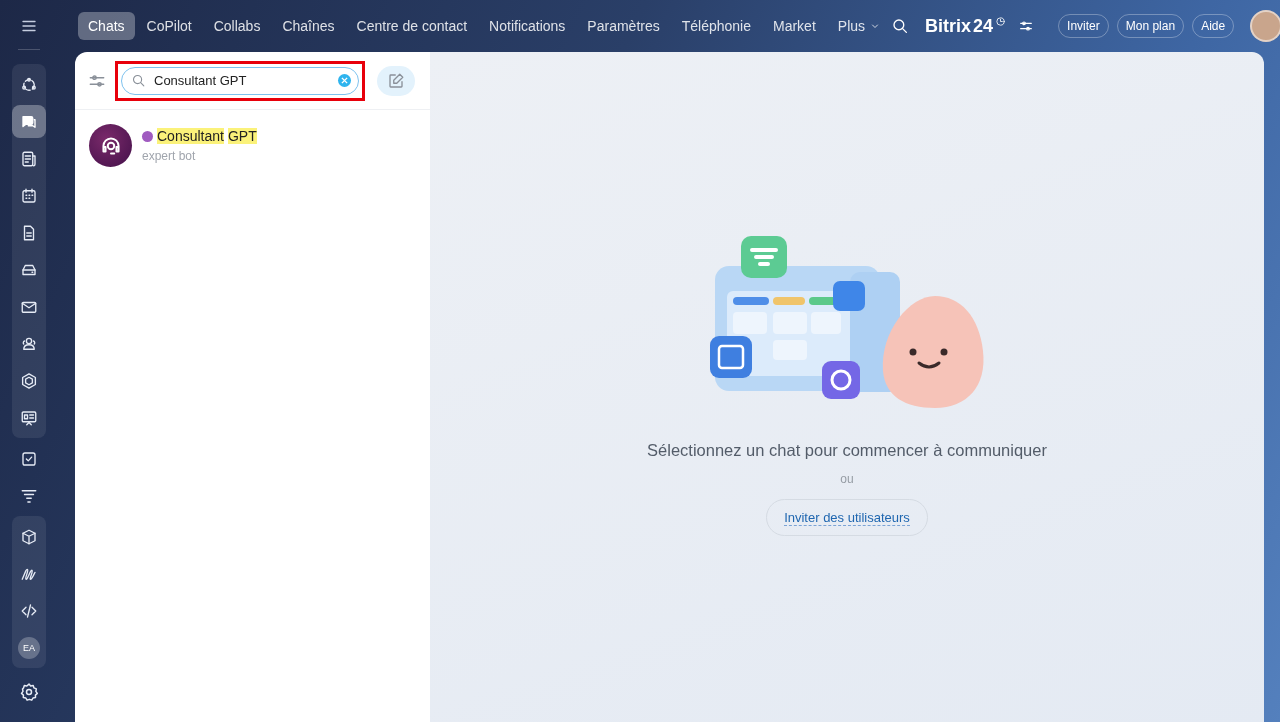 The image size is (1280, 722). I want to click on chat-result: Consultant GPT expert bot, so click(252, 144).